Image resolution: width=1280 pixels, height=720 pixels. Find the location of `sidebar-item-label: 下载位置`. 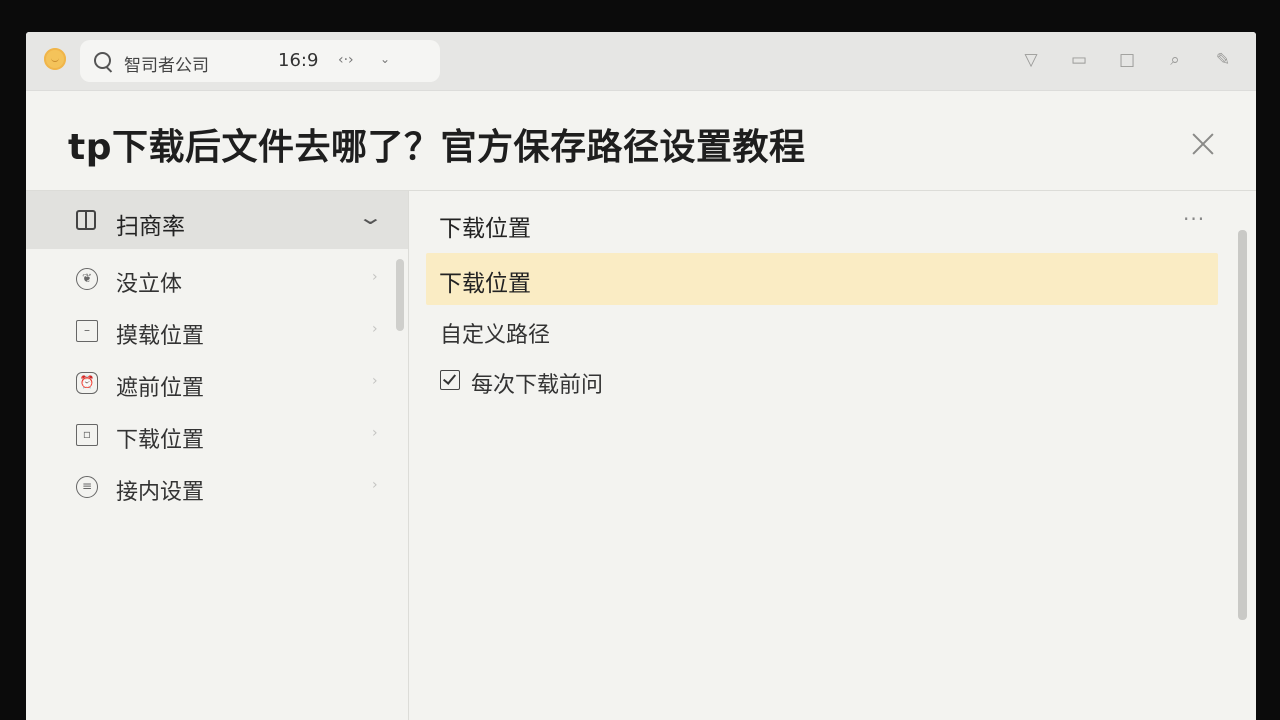

sidebar-item-label: 下载位置 is located at coordinates (160, 440).